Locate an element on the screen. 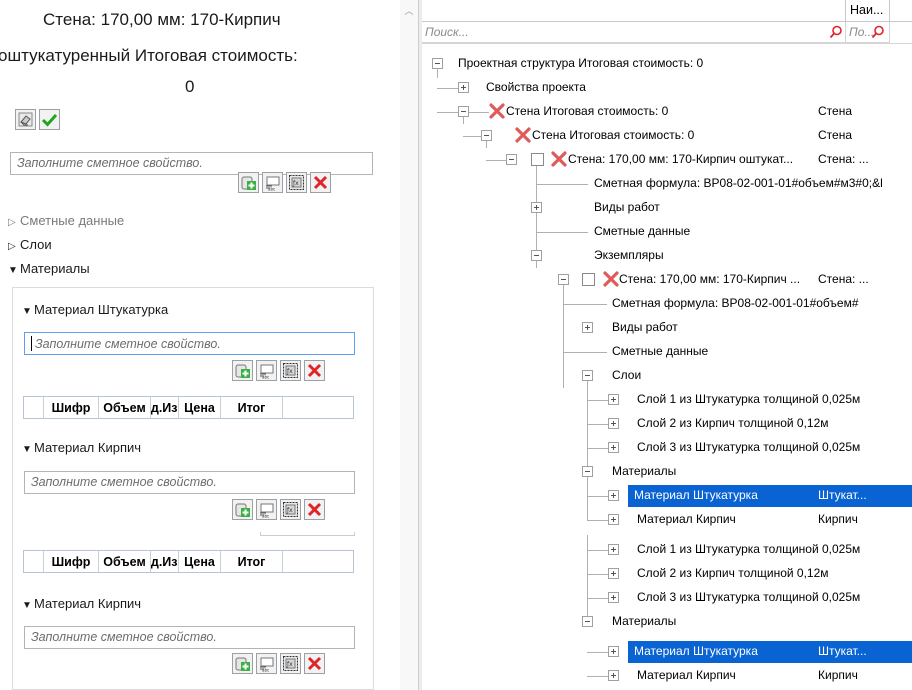 Image resolution: width=912 pixels, height=690 pixels. tree-node-label: Слои is located at coordinates (627, 375).